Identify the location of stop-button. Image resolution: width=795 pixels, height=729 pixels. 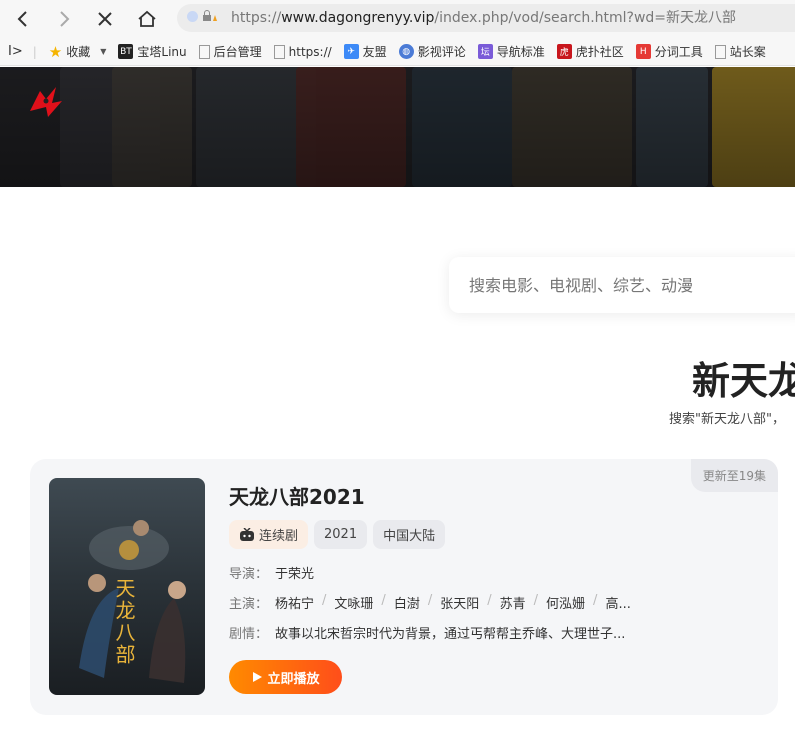
(105, 19).